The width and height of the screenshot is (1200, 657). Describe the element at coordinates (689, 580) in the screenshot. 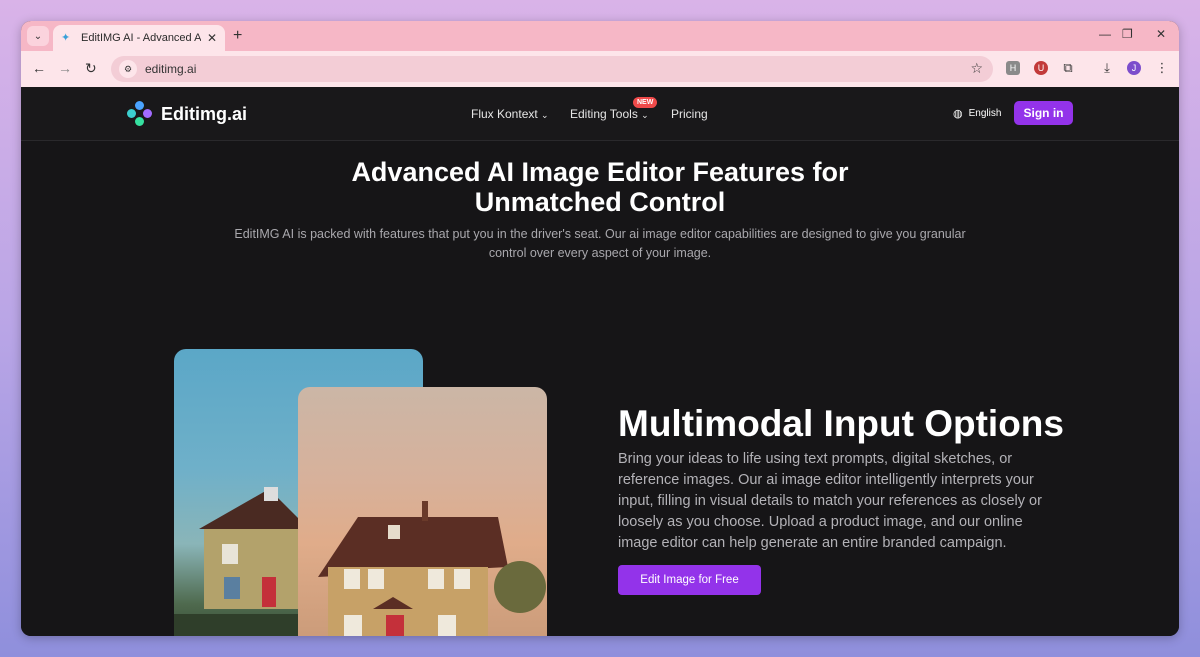

I see `edit-image-free-button: Edit Image for Free` at that location.